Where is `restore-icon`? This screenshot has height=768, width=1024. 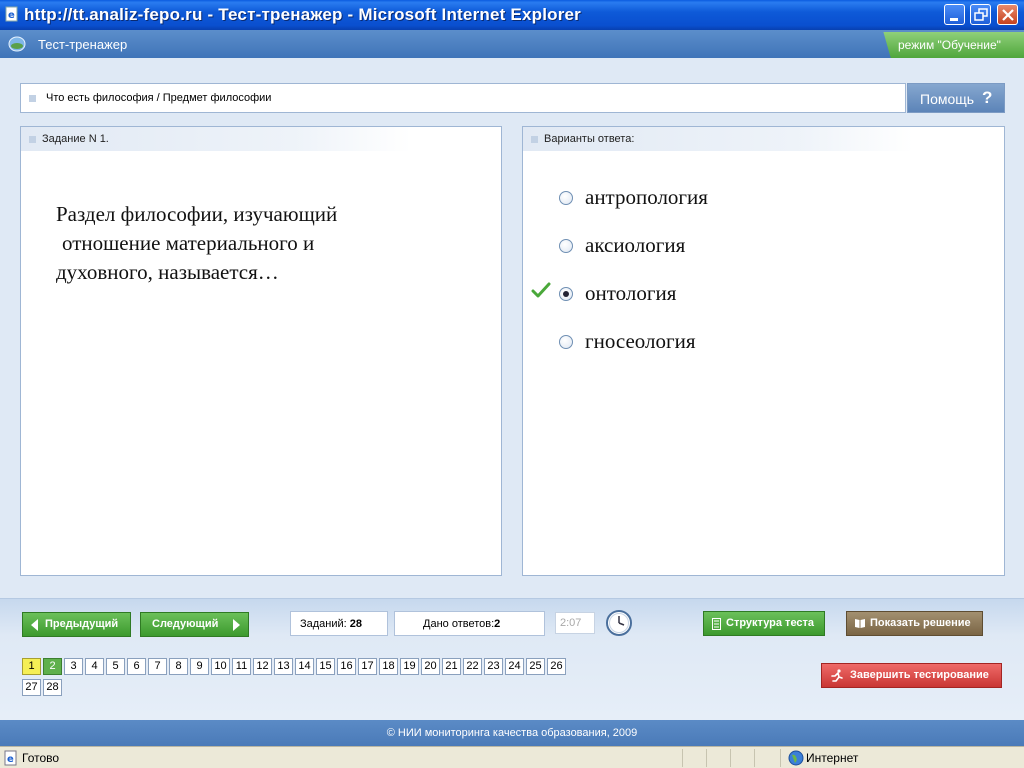
restore-icon is located at coordinates (981, 14).